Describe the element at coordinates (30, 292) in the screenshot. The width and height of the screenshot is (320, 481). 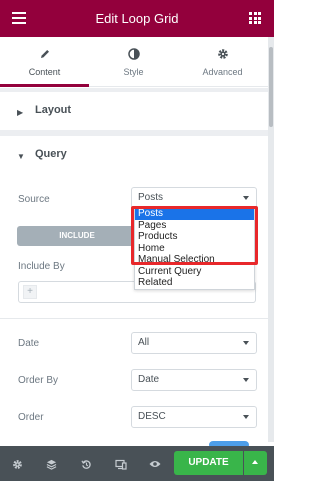
I see `plus-icon: +` at that location.